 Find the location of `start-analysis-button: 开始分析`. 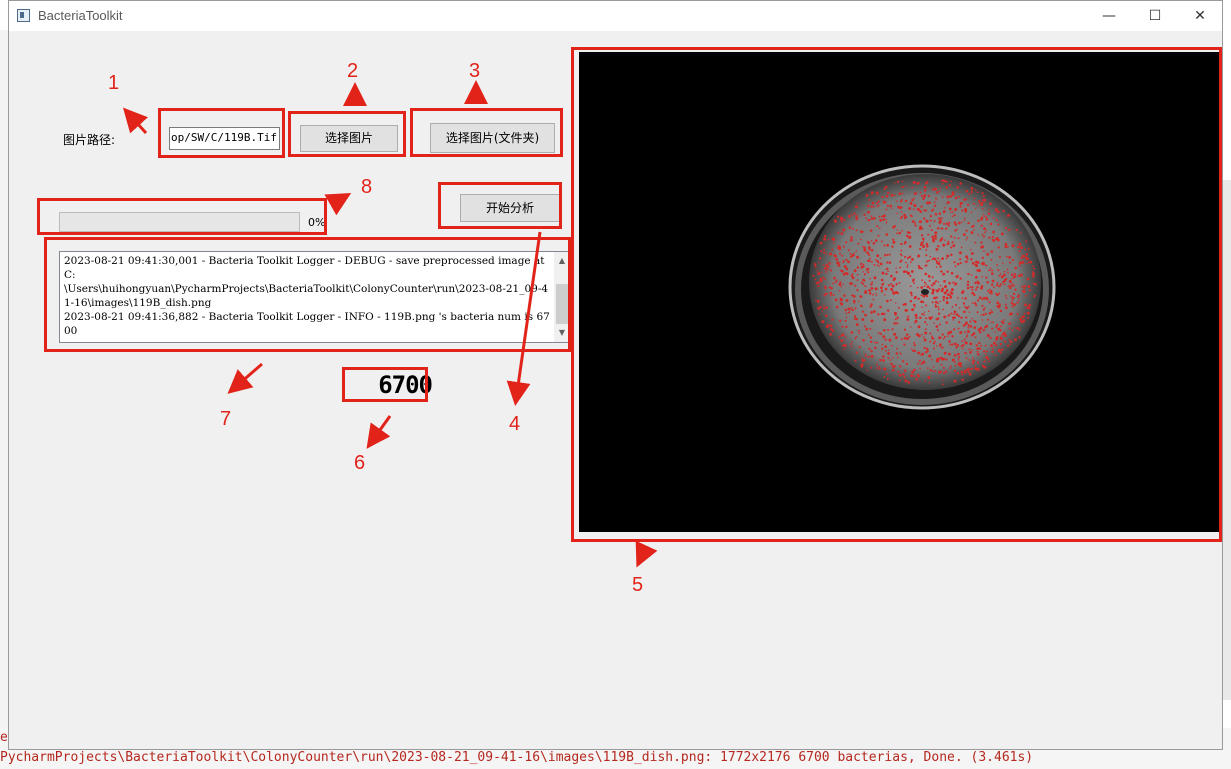

start-analysis-button: 开始分析 is located at coordinates (510, 208).